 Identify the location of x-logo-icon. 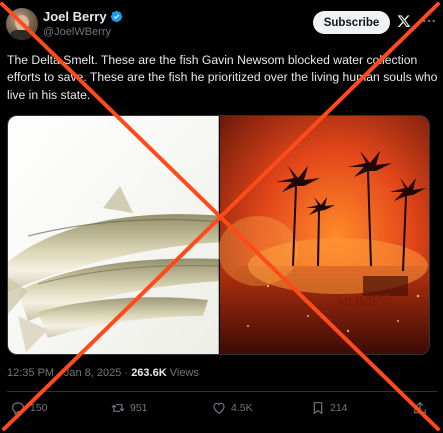
(404, 21).